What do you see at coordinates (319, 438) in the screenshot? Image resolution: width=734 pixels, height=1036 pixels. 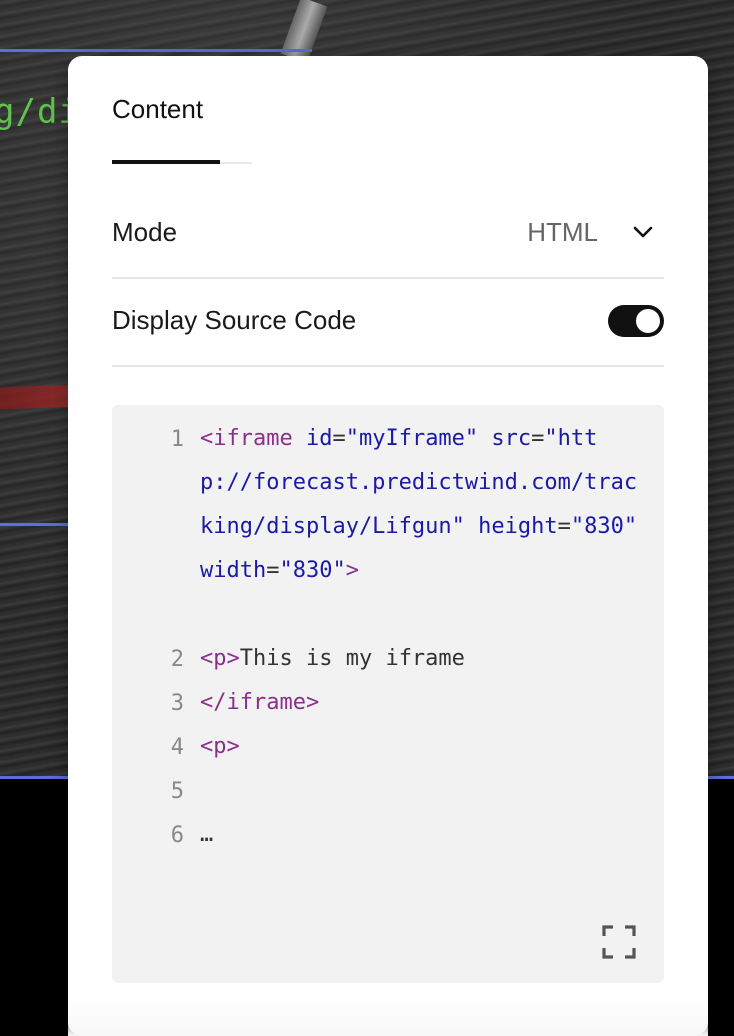 I see `code-attr: id` at bounding box center [319, 438].